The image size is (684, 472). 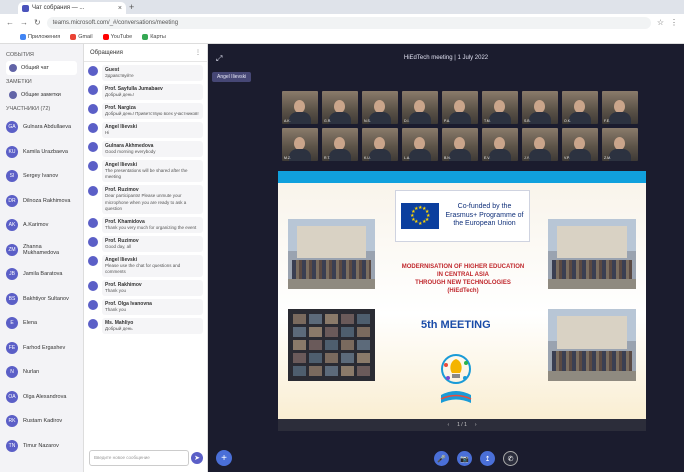 I want to click on chat-message-text: Good morning everybody, so click(x=130, y=152).